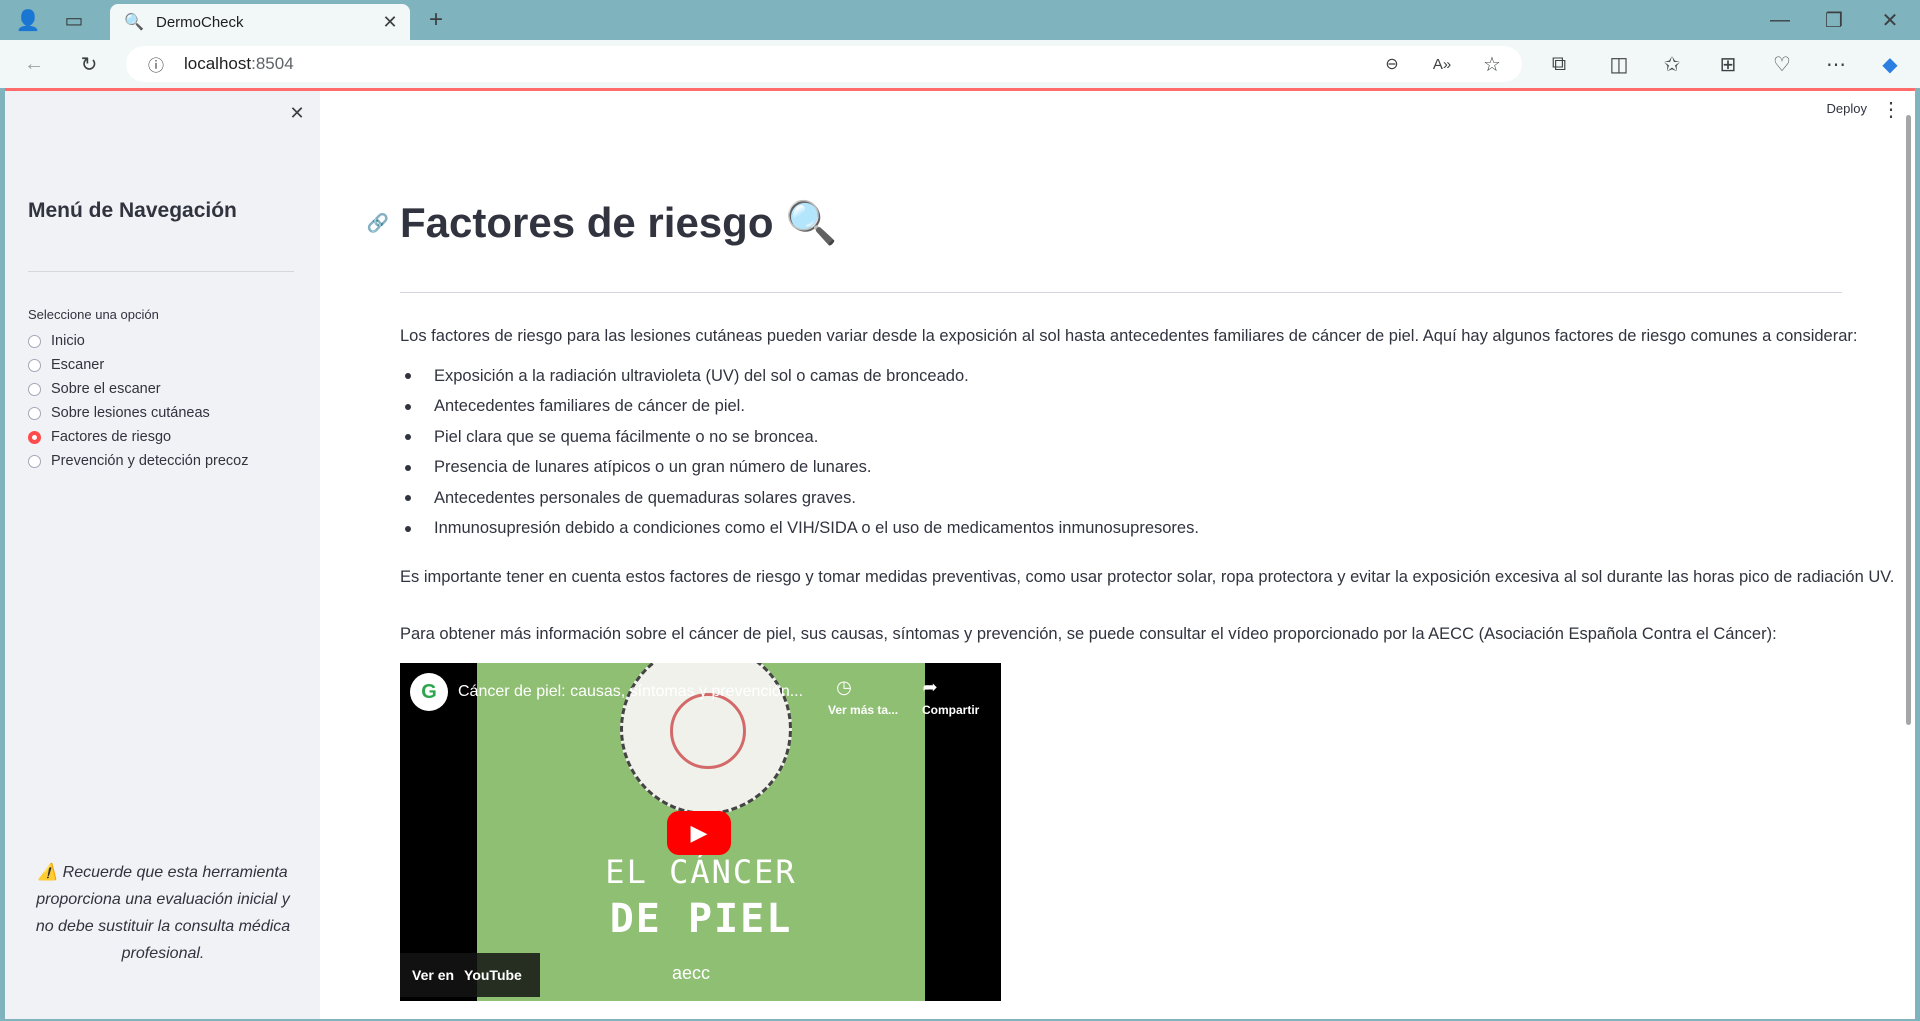  Describe the element at coordinates (493, 975) in the screenshot. I see `youtube-logo: YouTube` at that location.